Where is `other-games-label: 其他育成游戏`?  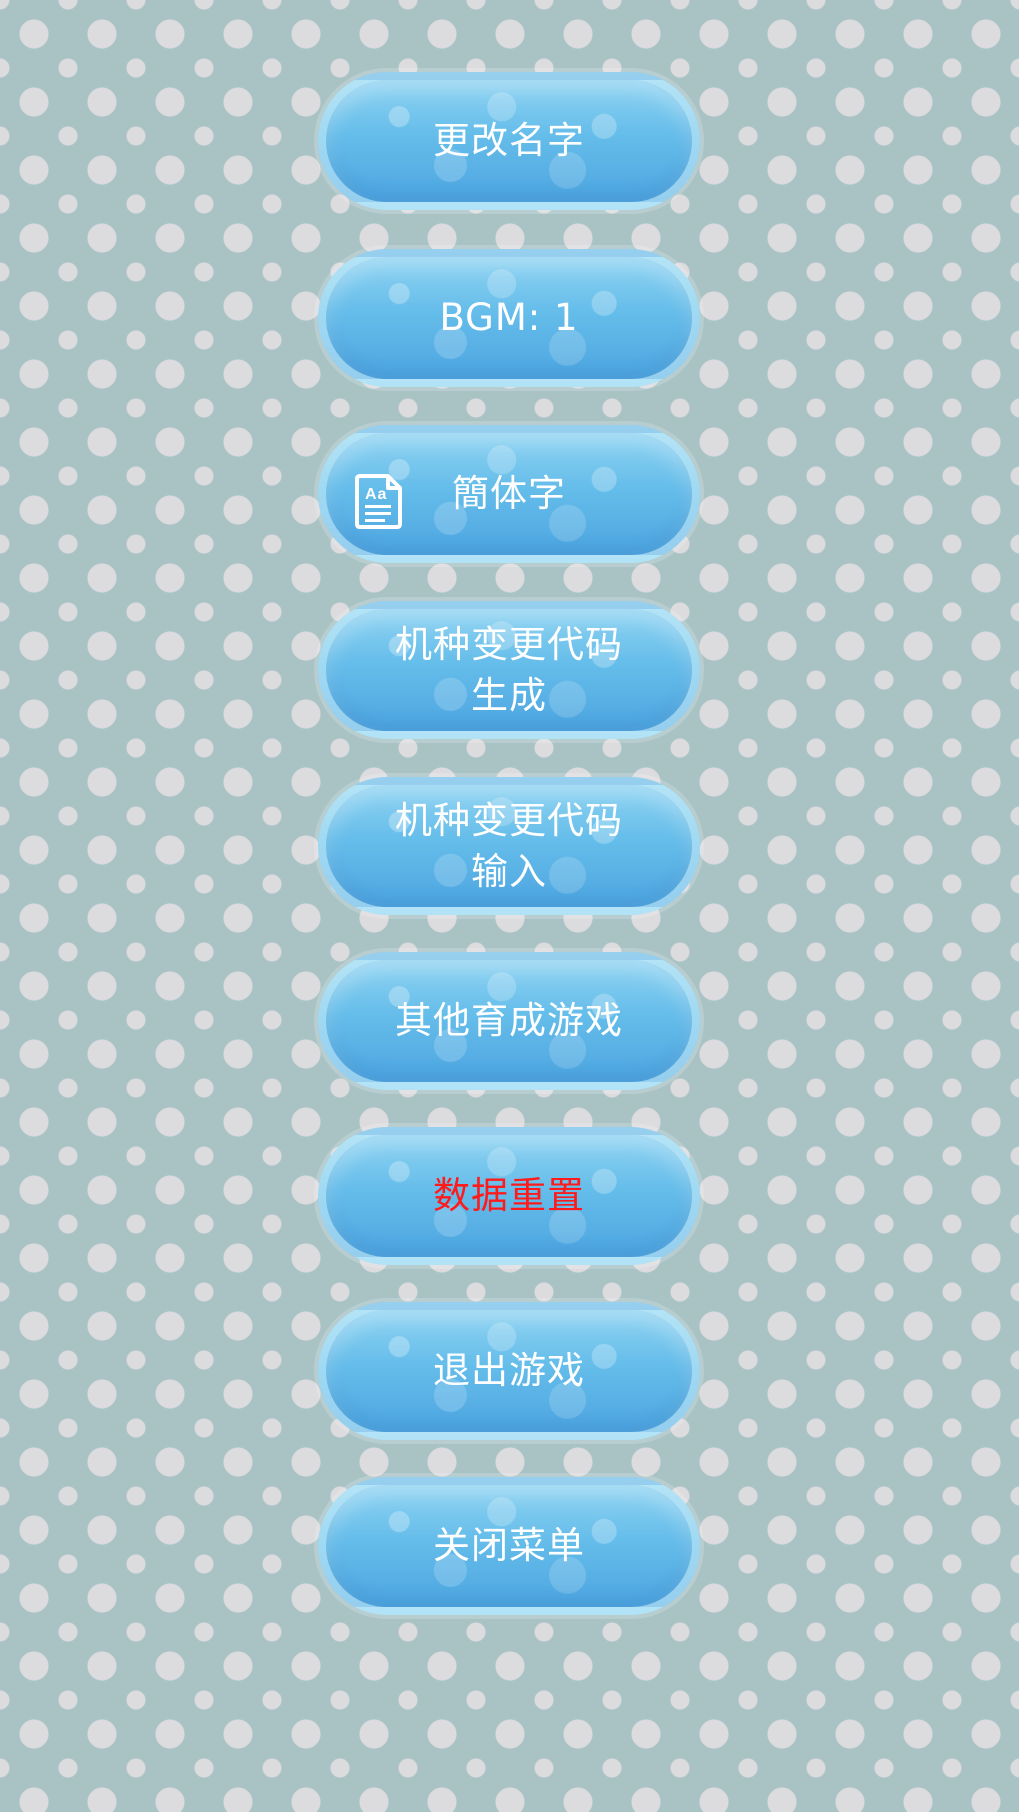
other-games-label: 其他育成游戏 is located at coordinates (509, 1021).